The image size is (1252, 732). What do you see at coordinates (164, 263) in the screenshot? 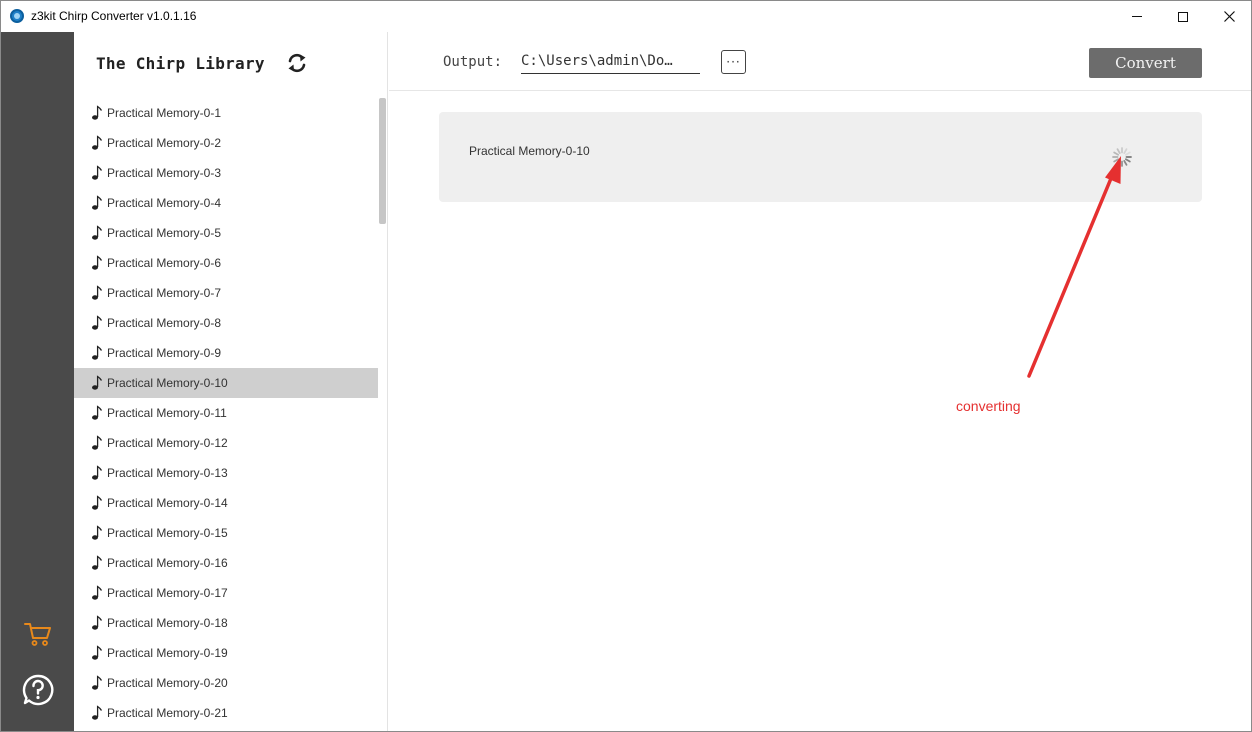
I see `library-item-label: Practical Memory-0-6` at bounding box center [164, 263].